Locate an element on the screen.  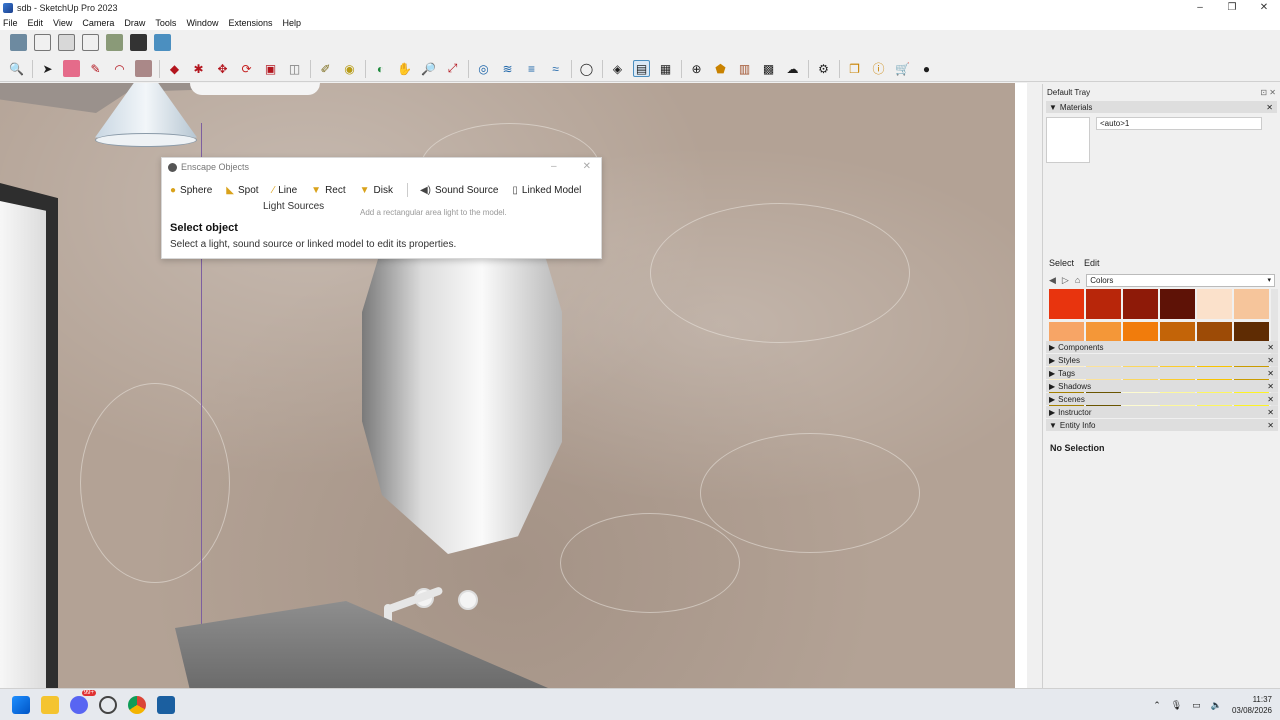
panel-header-shadows: ▶ Shadows ✕ is located at coordinates (1162, 386).